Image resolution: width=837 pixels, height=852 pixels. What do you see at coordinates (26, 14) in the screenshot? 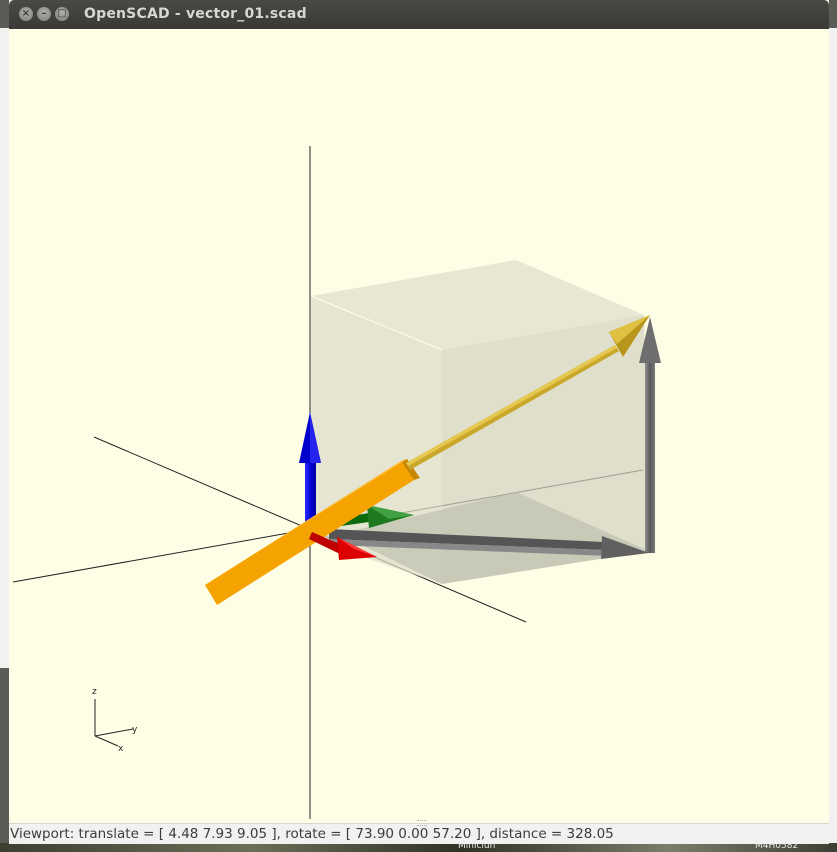
I see `close-window-button: ×` at bounding box center [26, 14].